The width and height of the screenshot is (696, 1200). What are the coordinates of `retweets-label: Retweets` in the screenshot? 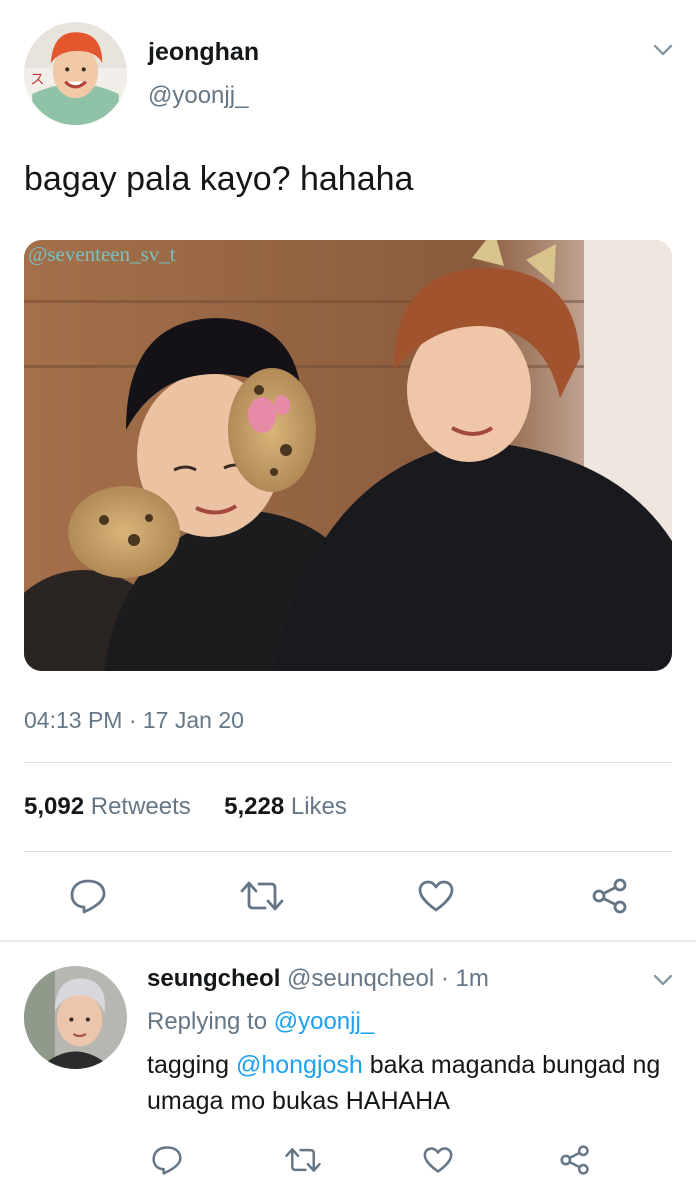 It's located at (140, 806).